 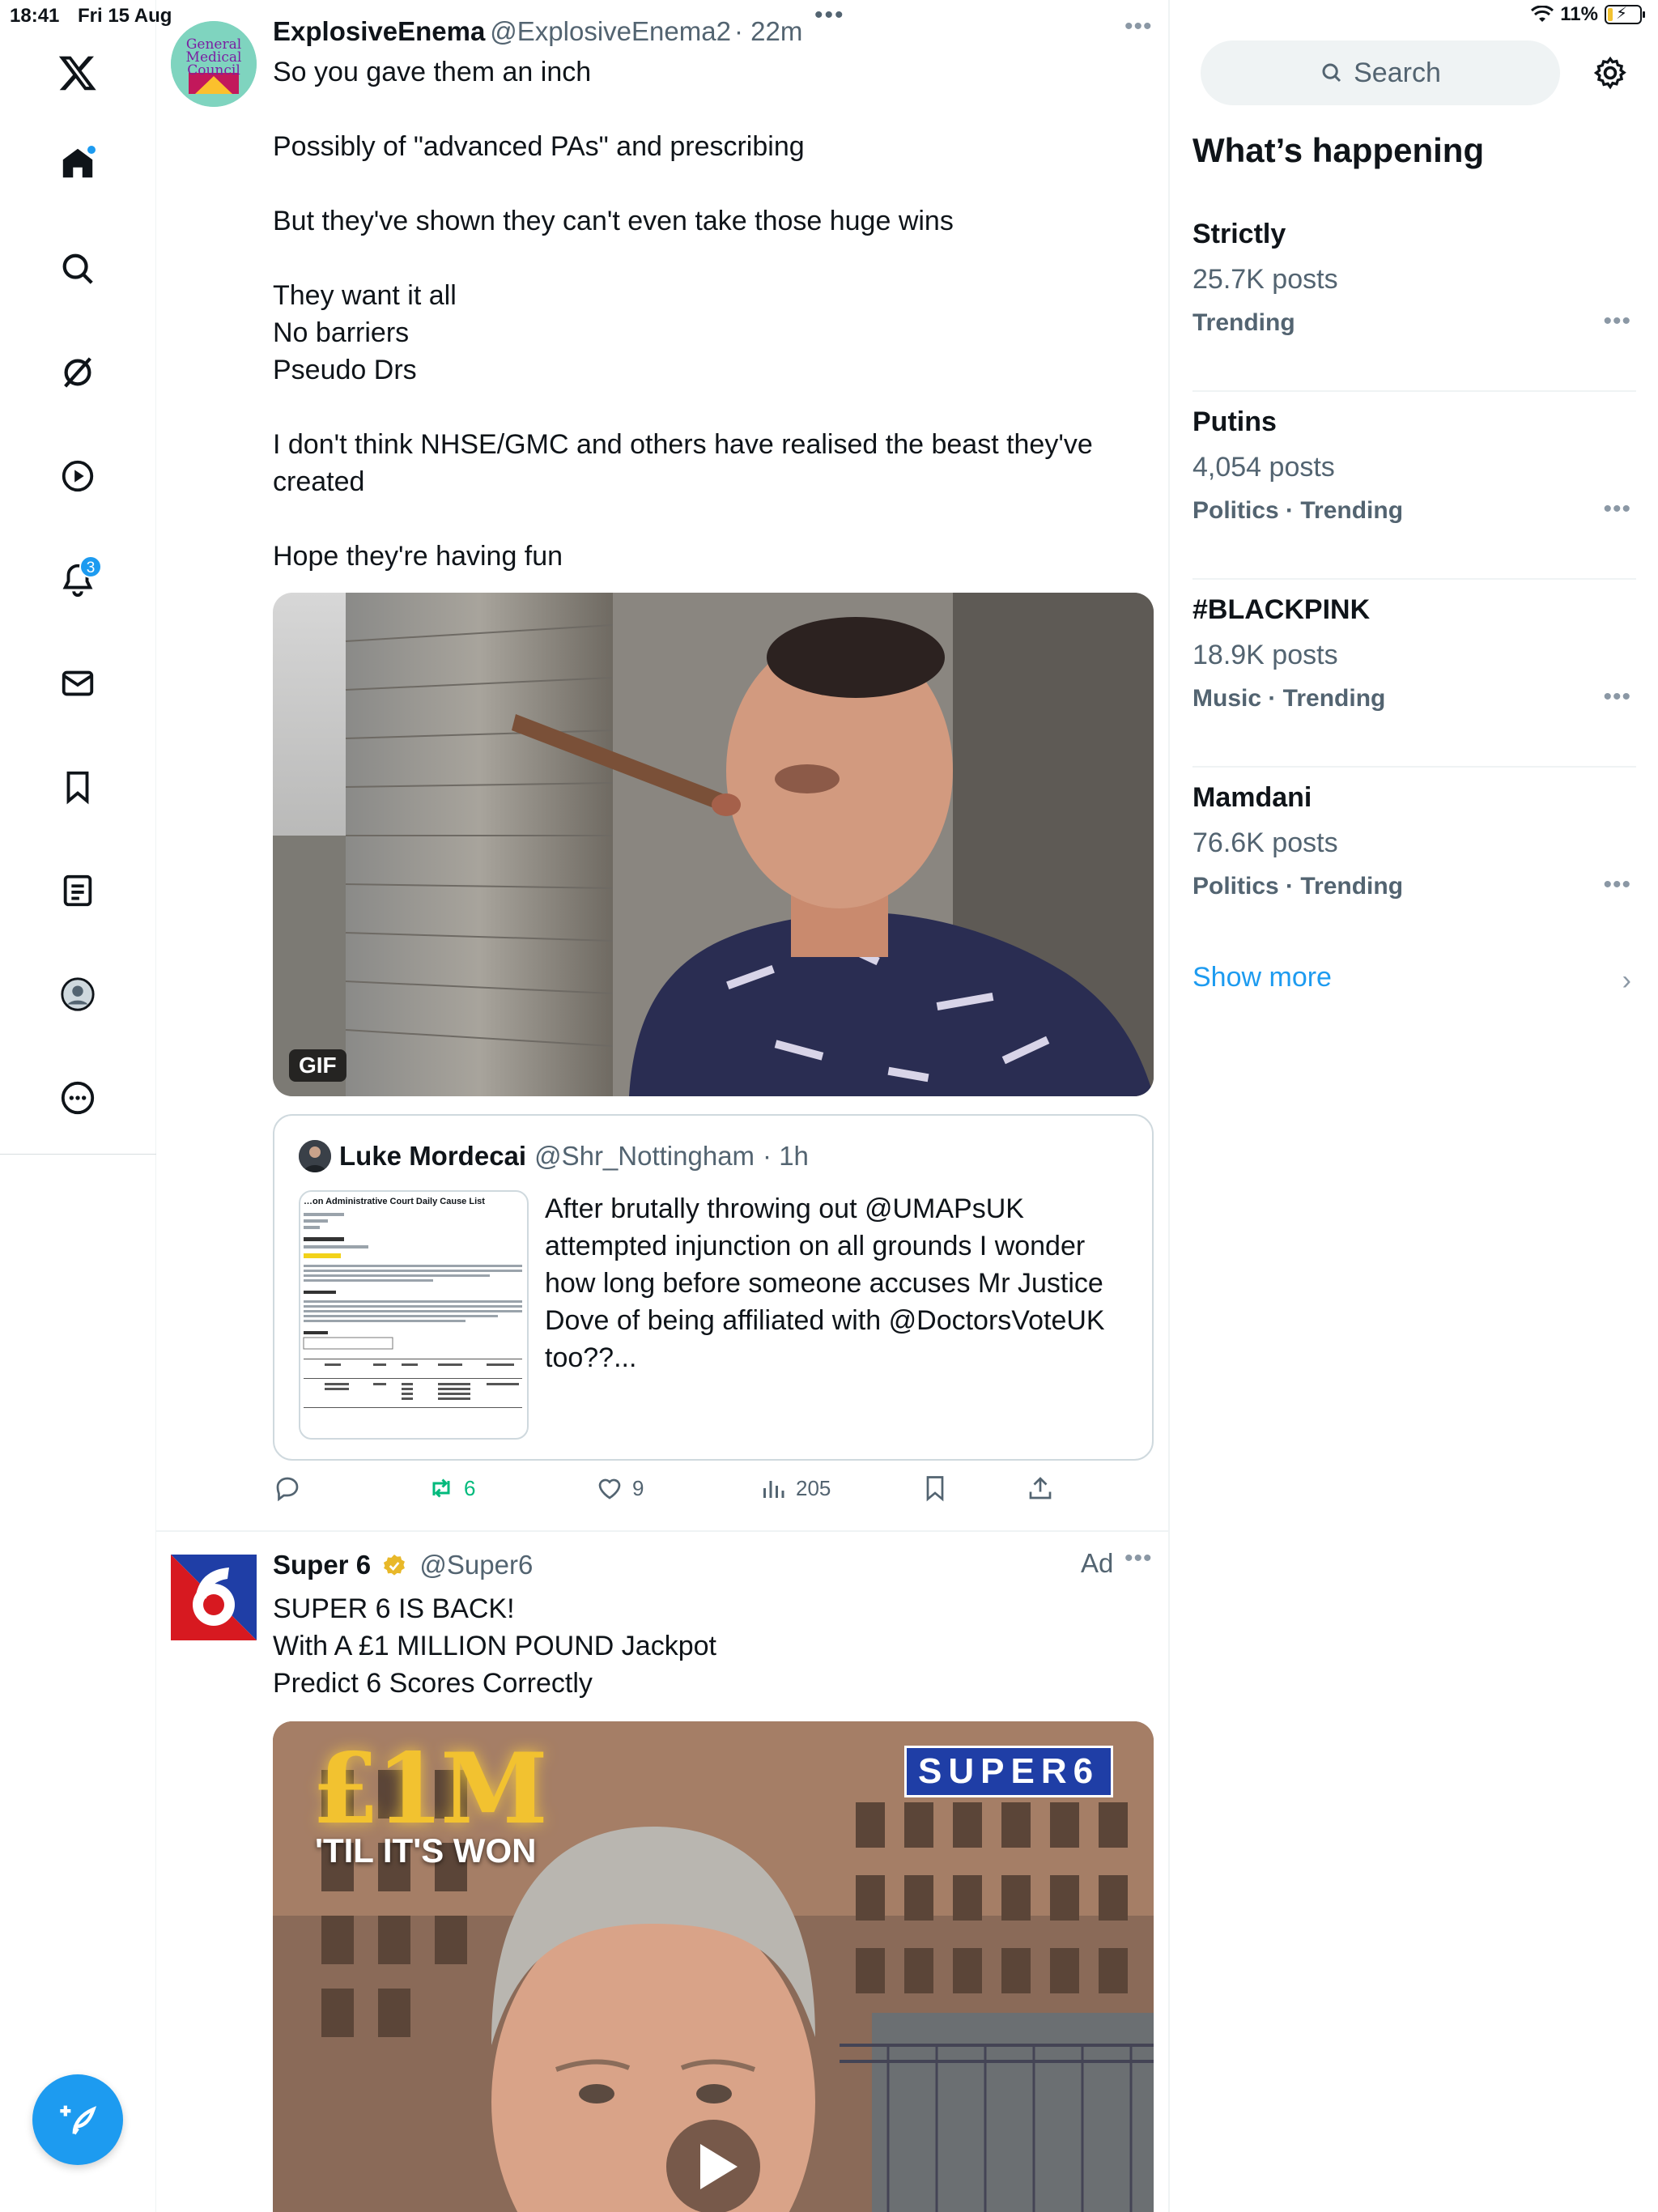 I want to click on views-chart-icon, so click(x=773, y=1490).